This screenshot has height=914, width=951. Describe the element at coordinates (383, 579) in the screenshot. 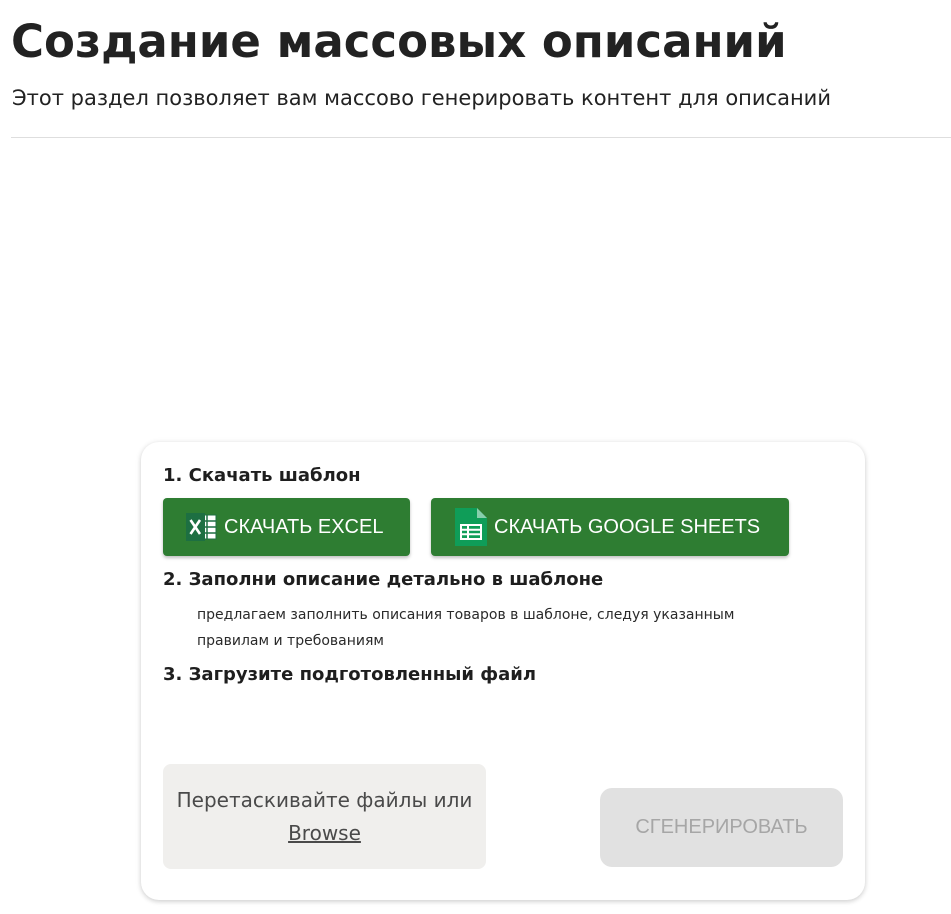

I see `step-2-title: 2. Заполни описание детально в шаблоне` at that location.